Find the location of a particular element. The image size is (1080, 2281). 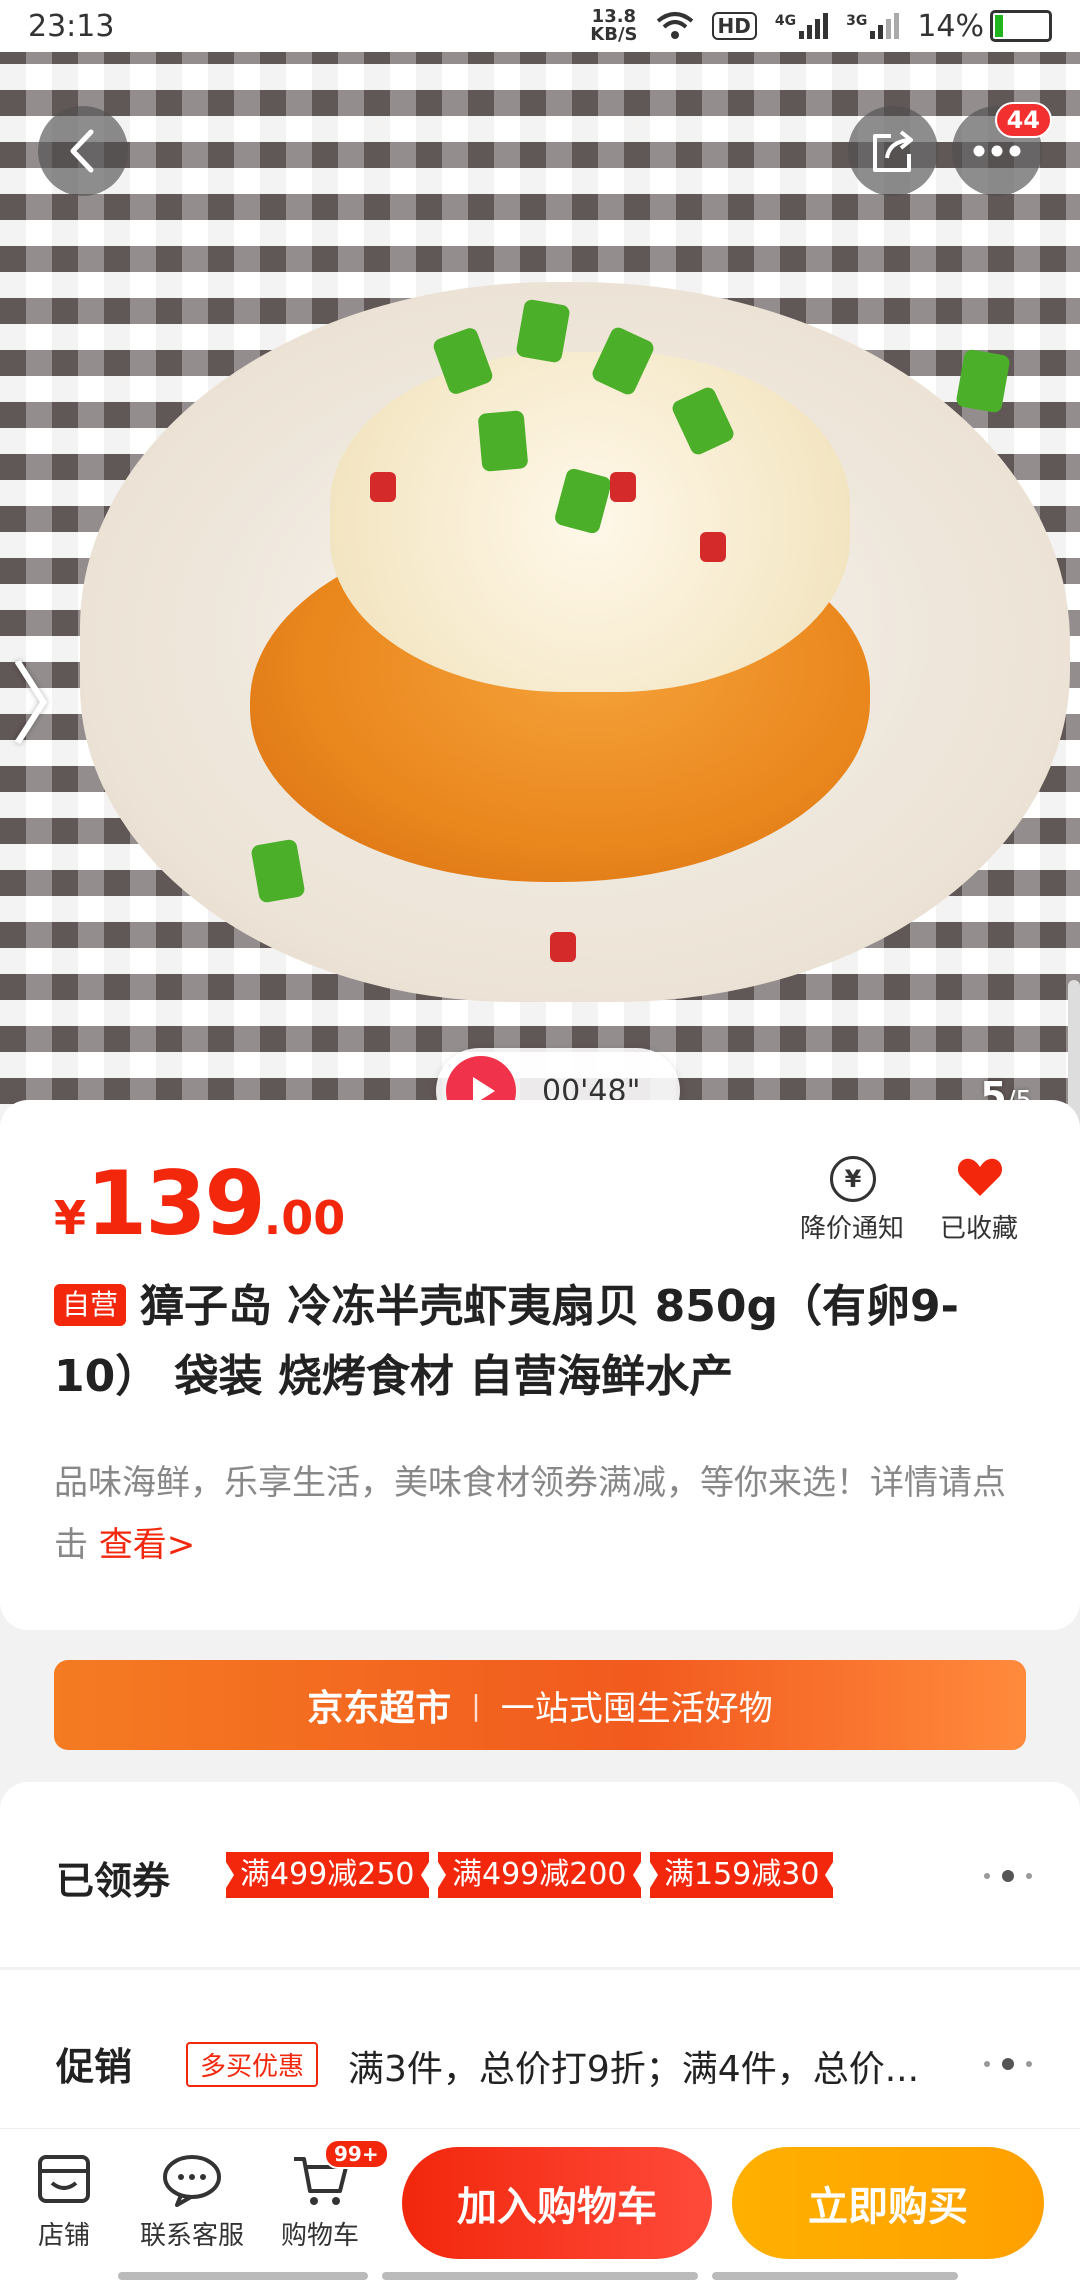

coupon-tag: 满499减200 is located at coordinates (539, 1875).